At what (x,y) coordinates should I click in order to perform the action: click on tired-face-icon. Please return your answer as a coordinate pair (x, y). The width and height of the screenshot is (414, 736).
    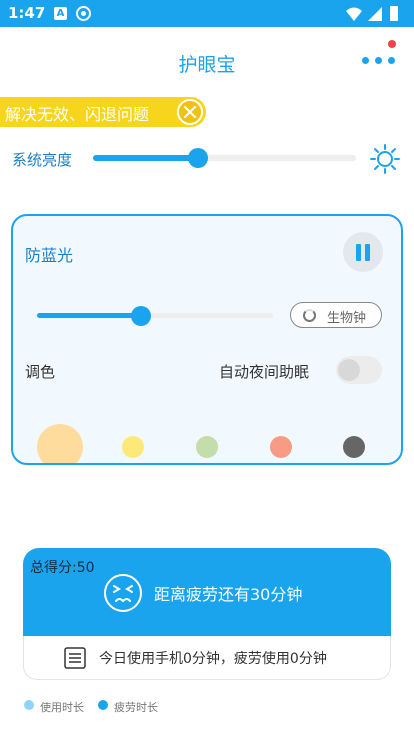
    Looking at the image, I should click on (123, 593).